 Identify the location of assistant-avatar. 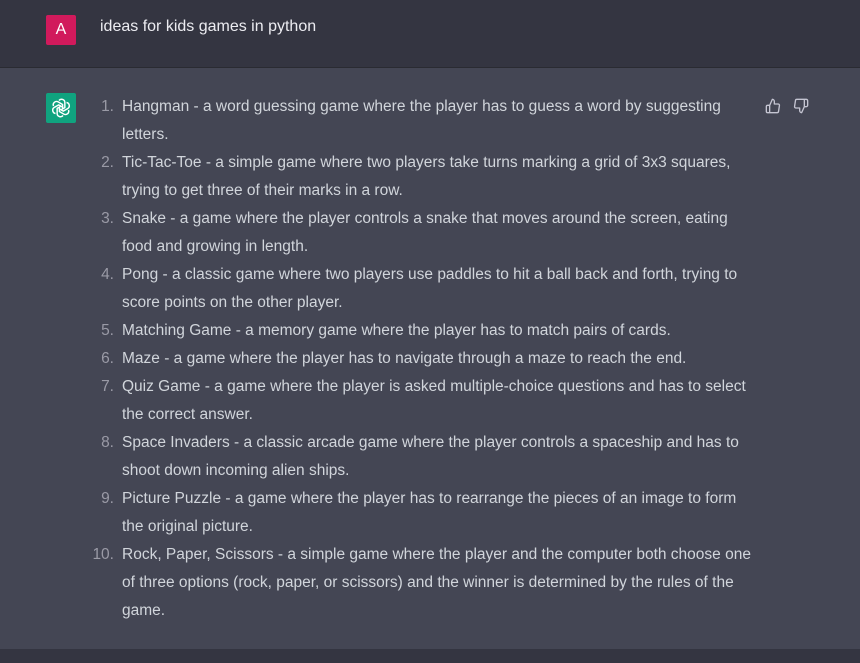
(61, 108).